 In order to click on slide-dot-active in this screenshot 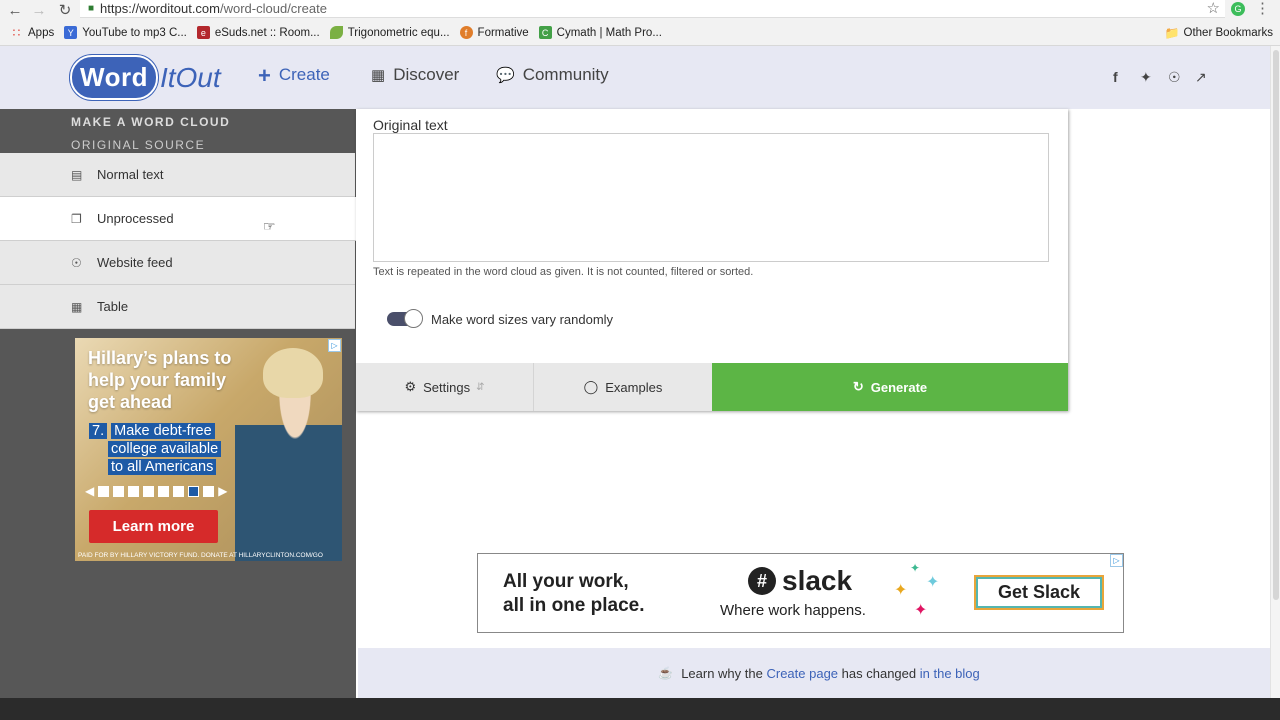, I will do `click(194, 491)`.